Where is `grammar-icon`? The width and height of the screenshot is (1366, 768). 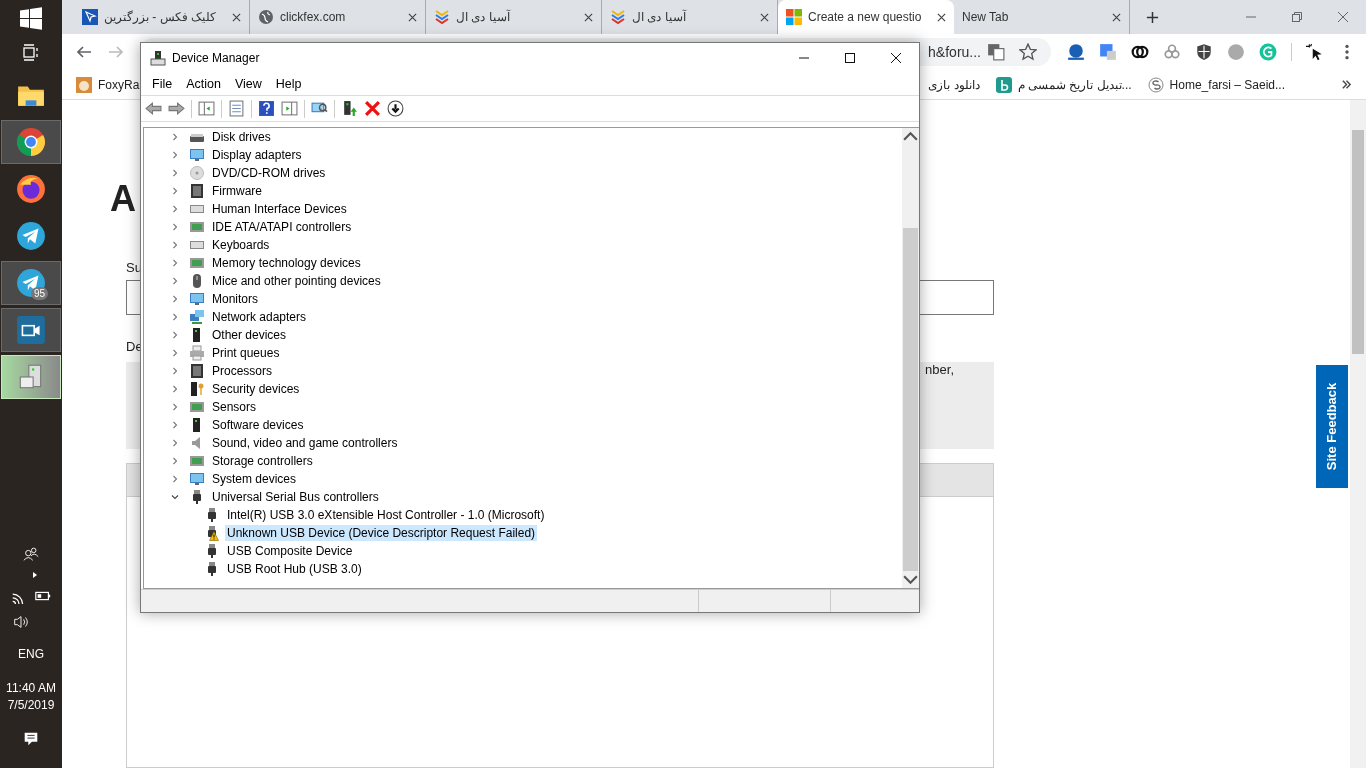 grammar-icon is located at coordinates (1268, 52).